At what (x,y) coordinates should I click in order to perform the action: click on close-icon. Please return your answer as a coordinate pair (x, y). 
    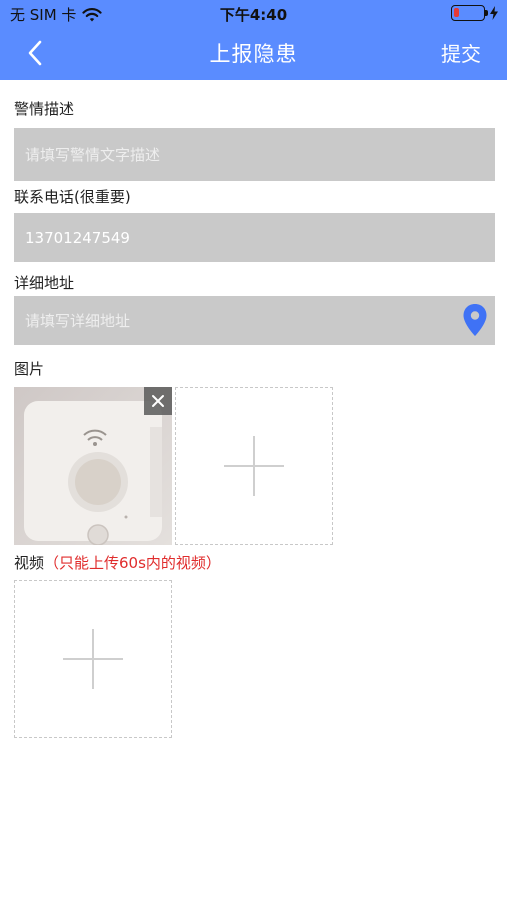
    Looking at the image, I should click on (158, 401).